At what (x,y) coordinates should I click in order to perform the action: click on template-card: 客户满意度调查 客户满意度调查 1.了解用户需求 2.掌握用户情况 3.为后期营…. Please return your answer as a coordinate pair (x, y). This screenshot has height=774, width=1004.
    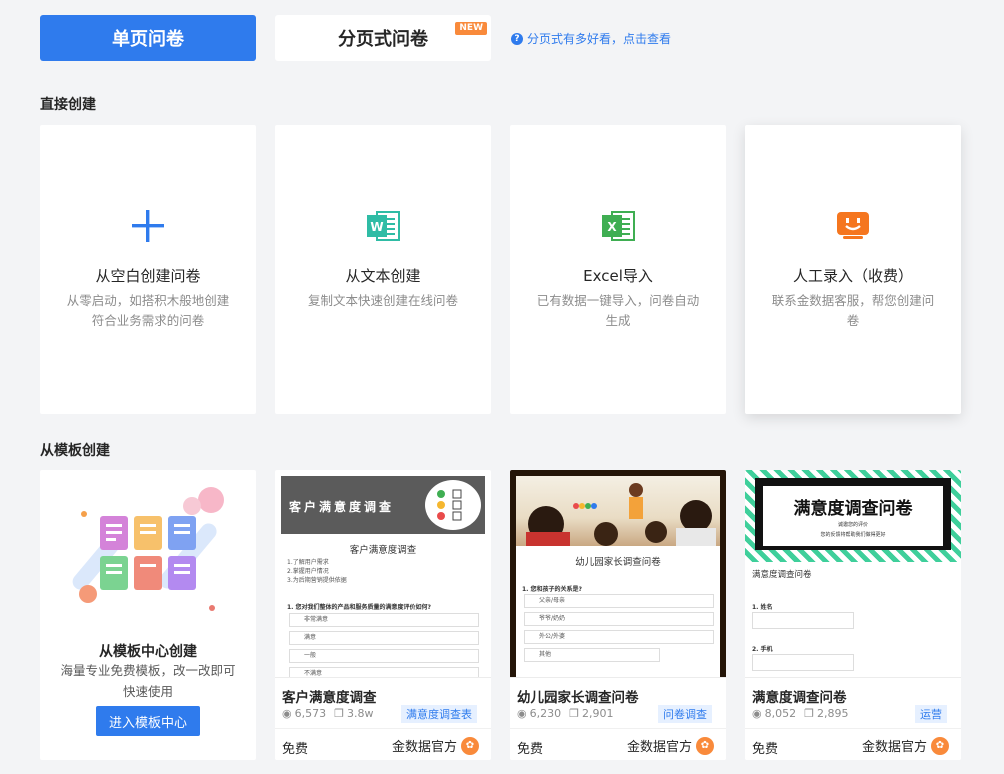
    Looking at the image, I should click on (383, 615).